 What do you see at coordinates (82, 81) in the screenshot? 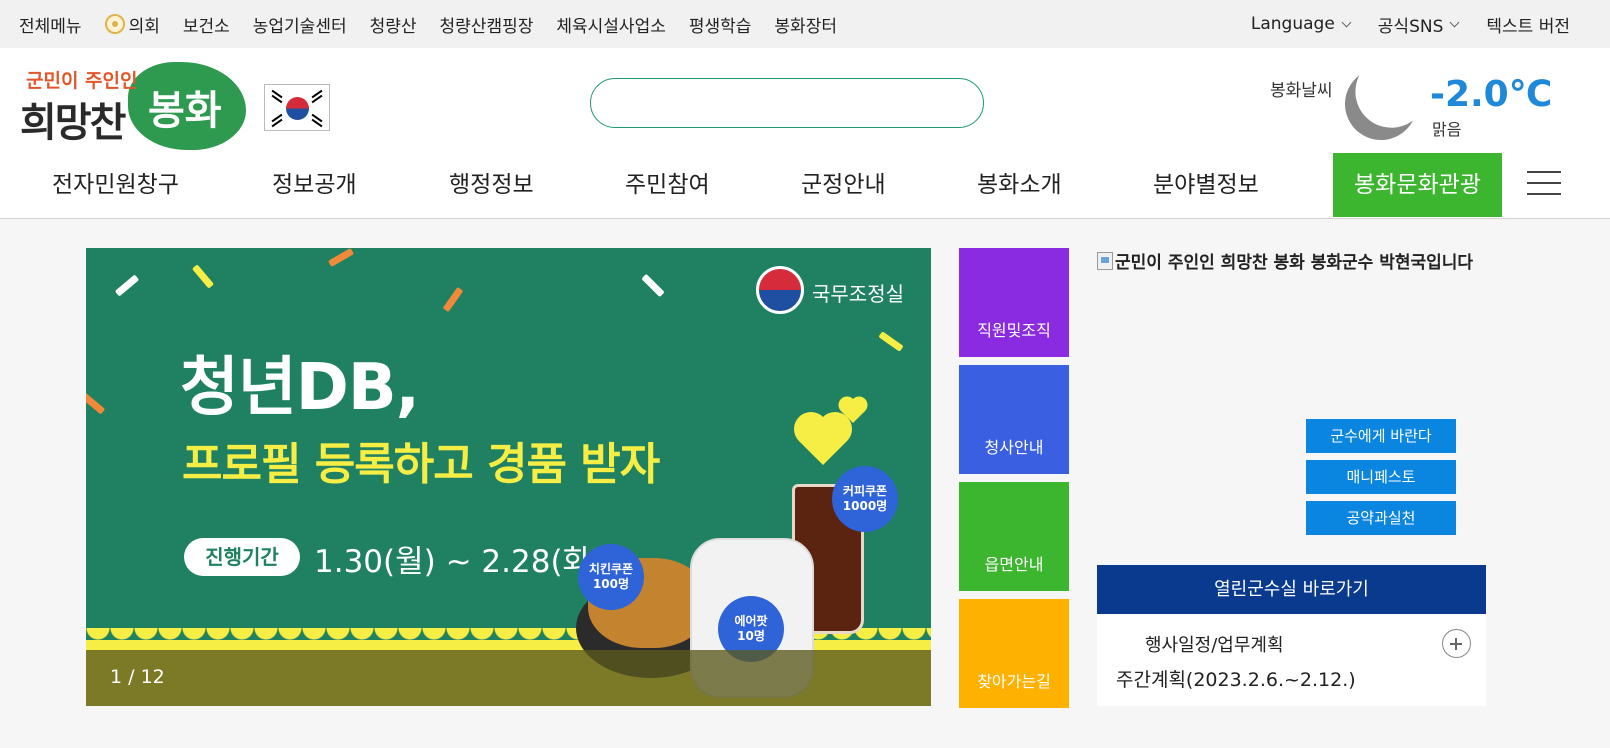
I see `logo-slogan: 군민이 주인인` at bounding box center [82, 81].